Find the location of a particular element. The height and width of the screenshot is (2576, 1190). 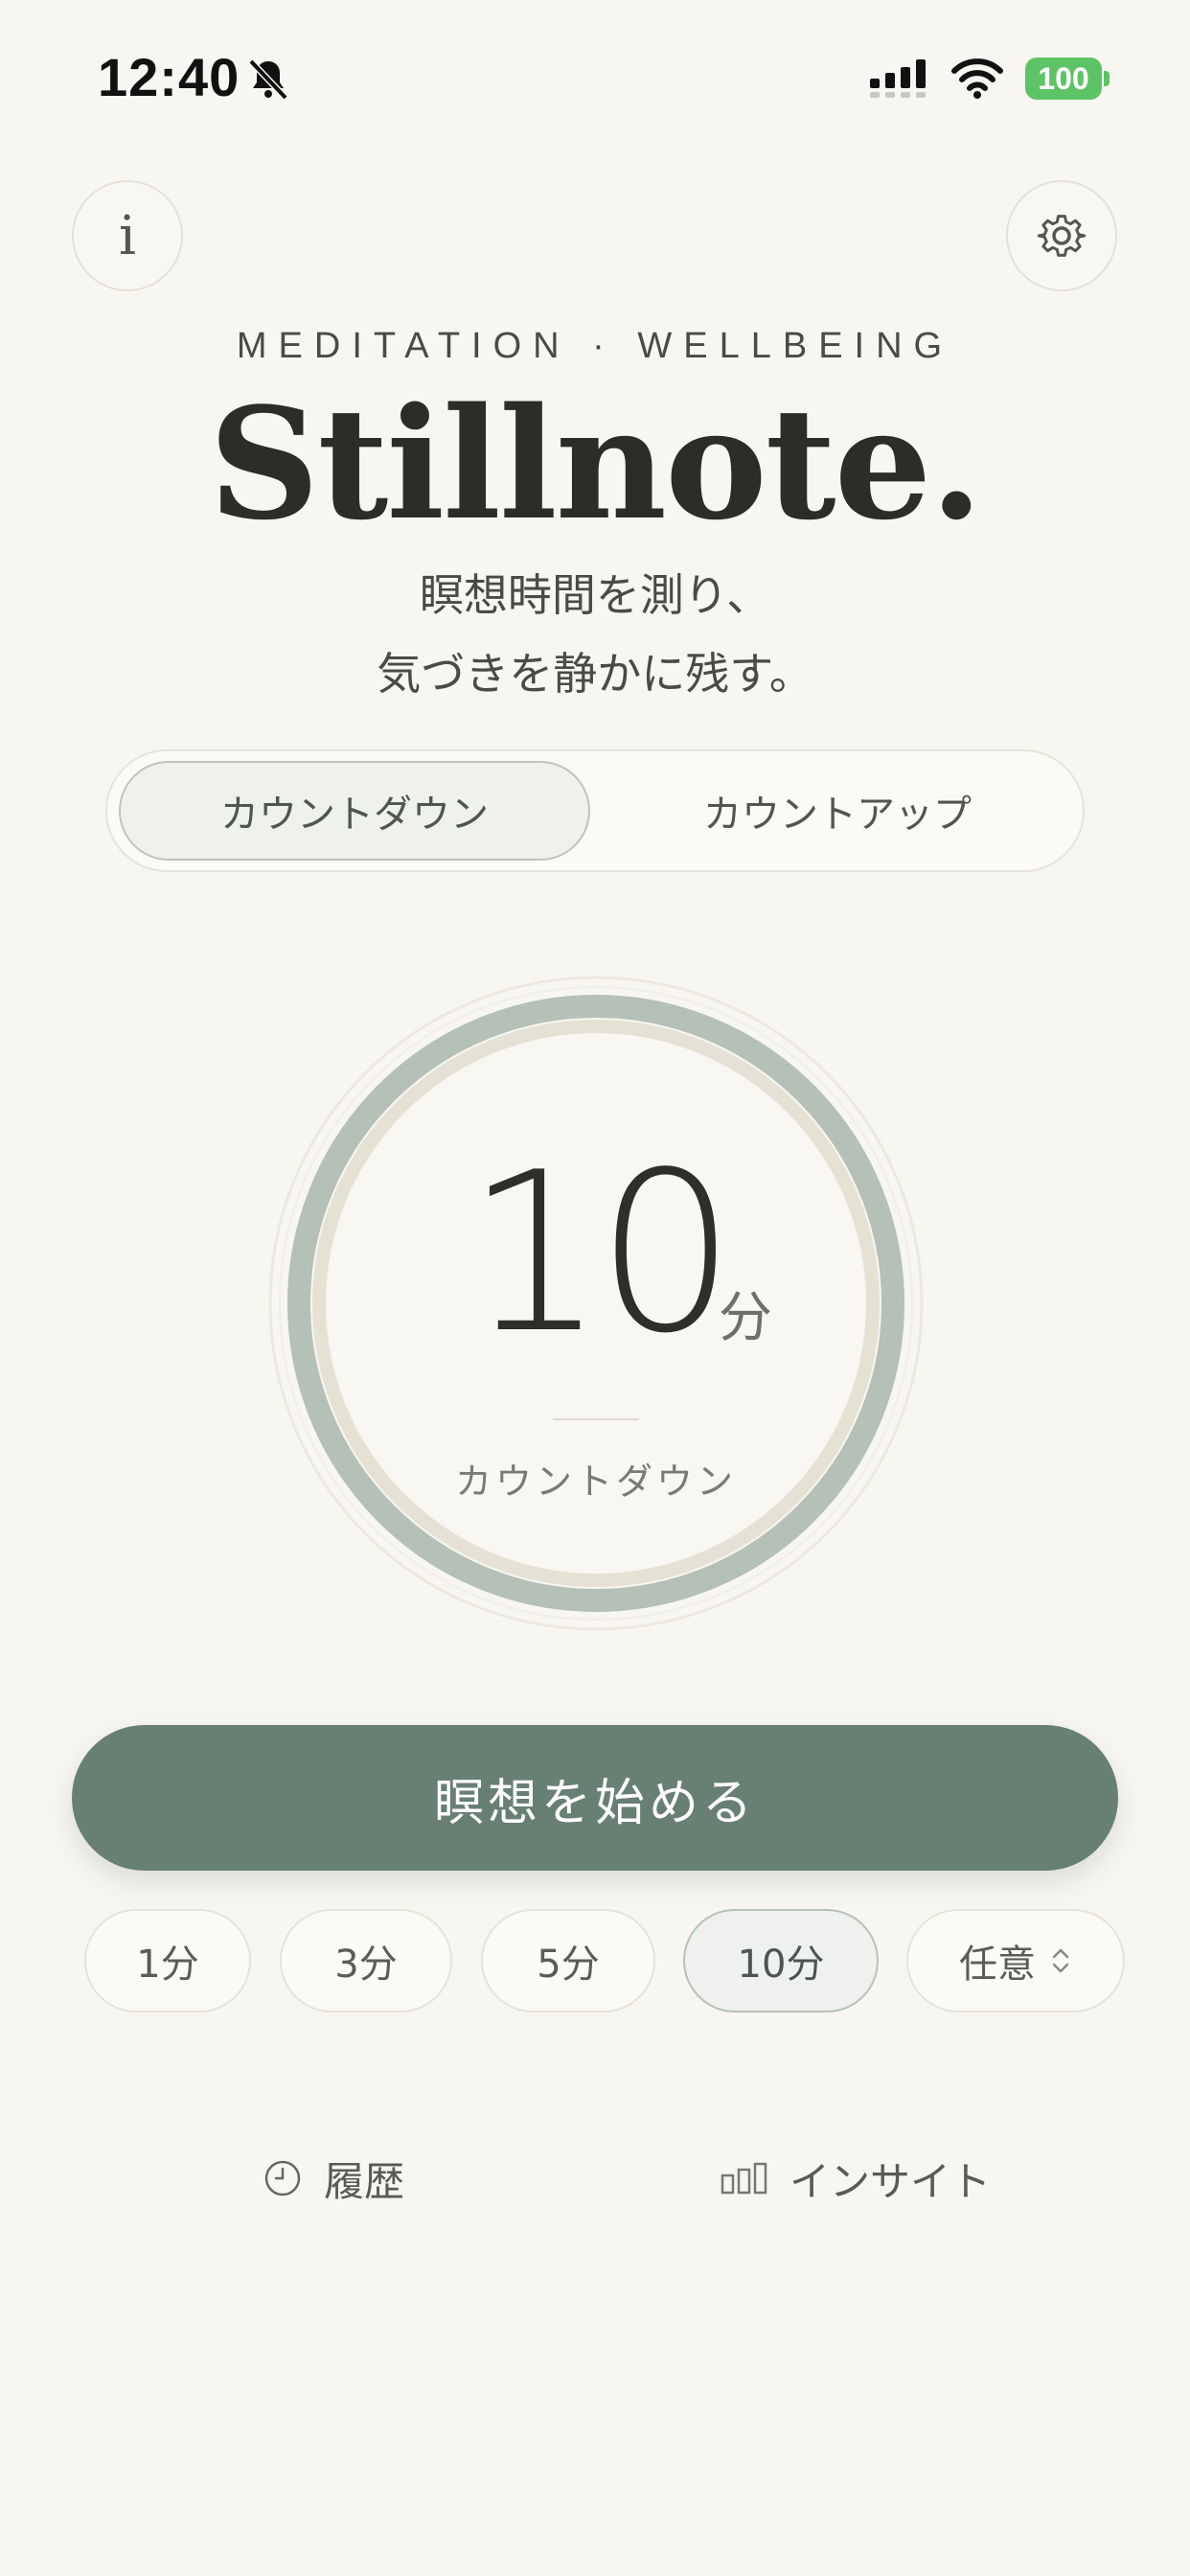

mode-option-countdown: カウントダウン is located at coordinates (355, 811).